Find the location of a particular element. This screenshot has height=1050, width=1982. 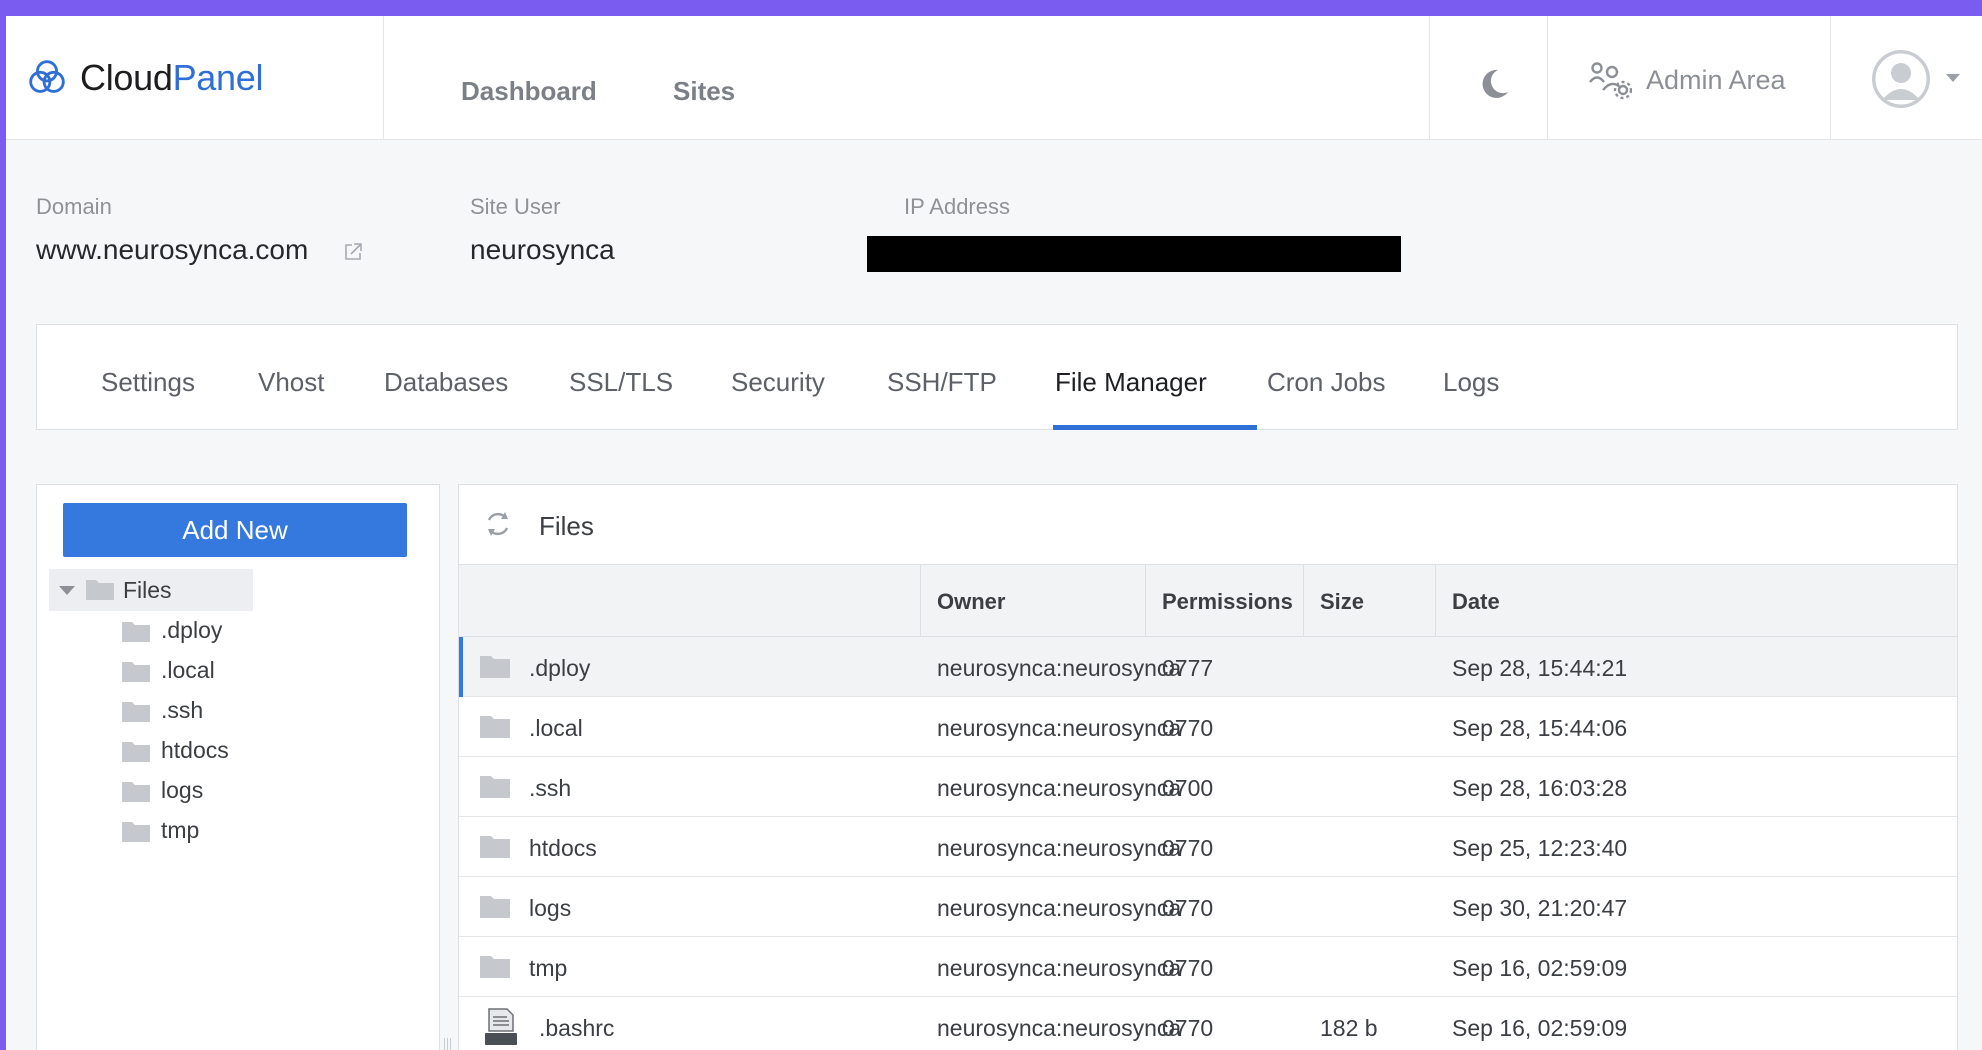

refresh-icon is located at coordinates (498, 524).